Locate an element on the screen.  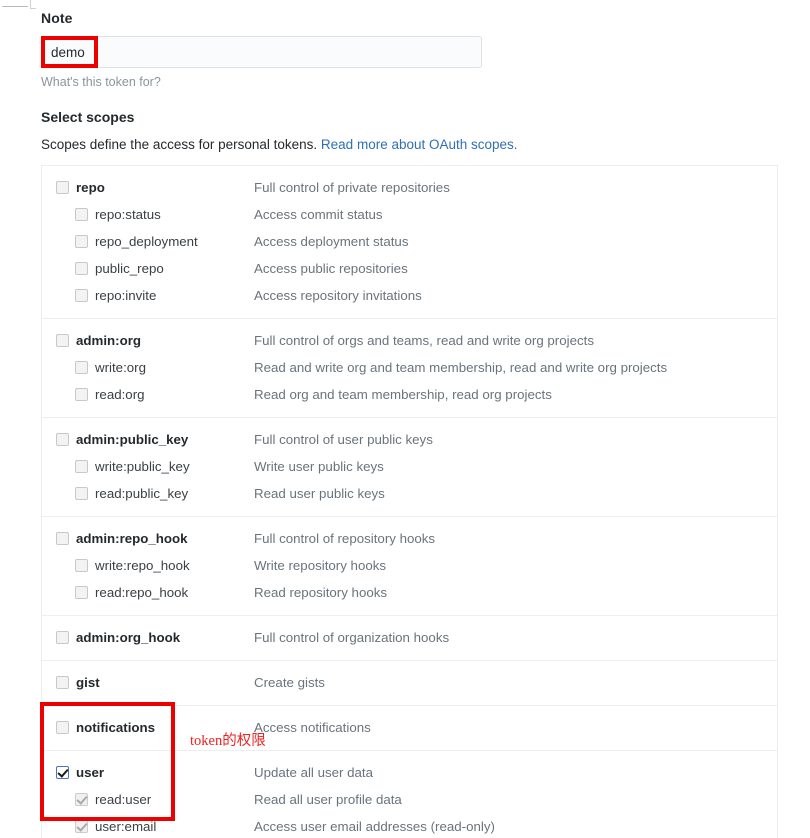
scope-description: Write repository hooks is located at coordinates (320, 565).